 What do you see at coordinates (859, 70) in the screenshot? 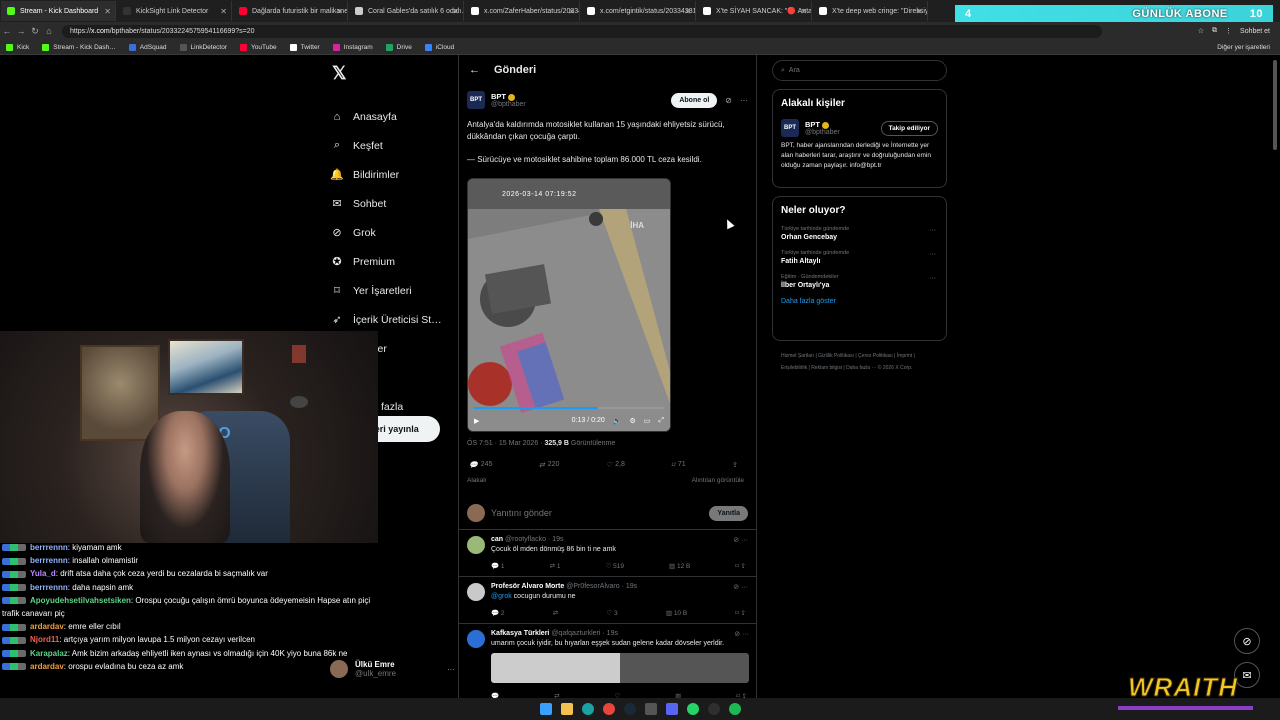
I see `search-input: ⌕ Ara` at bounding box center [859, 70].